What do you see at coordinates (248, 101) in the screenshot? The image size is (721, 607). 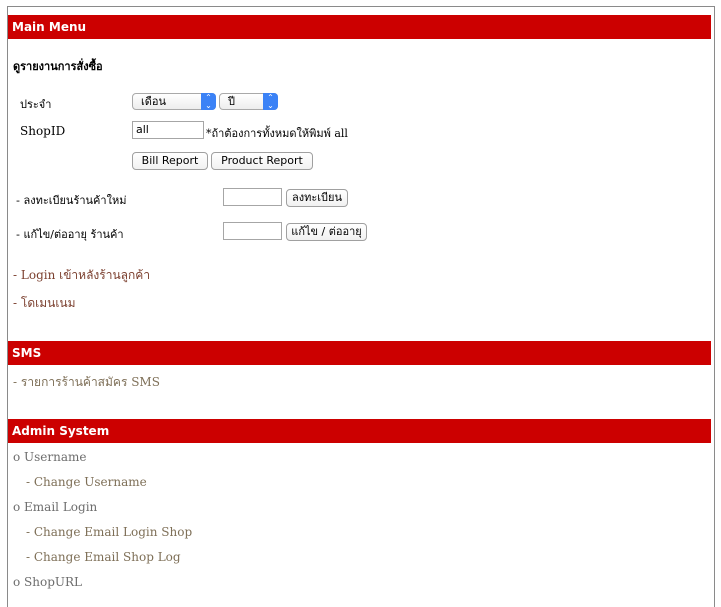 I see `year-select: ปี ⌃ ⌄` at bounding box center [248, 101].